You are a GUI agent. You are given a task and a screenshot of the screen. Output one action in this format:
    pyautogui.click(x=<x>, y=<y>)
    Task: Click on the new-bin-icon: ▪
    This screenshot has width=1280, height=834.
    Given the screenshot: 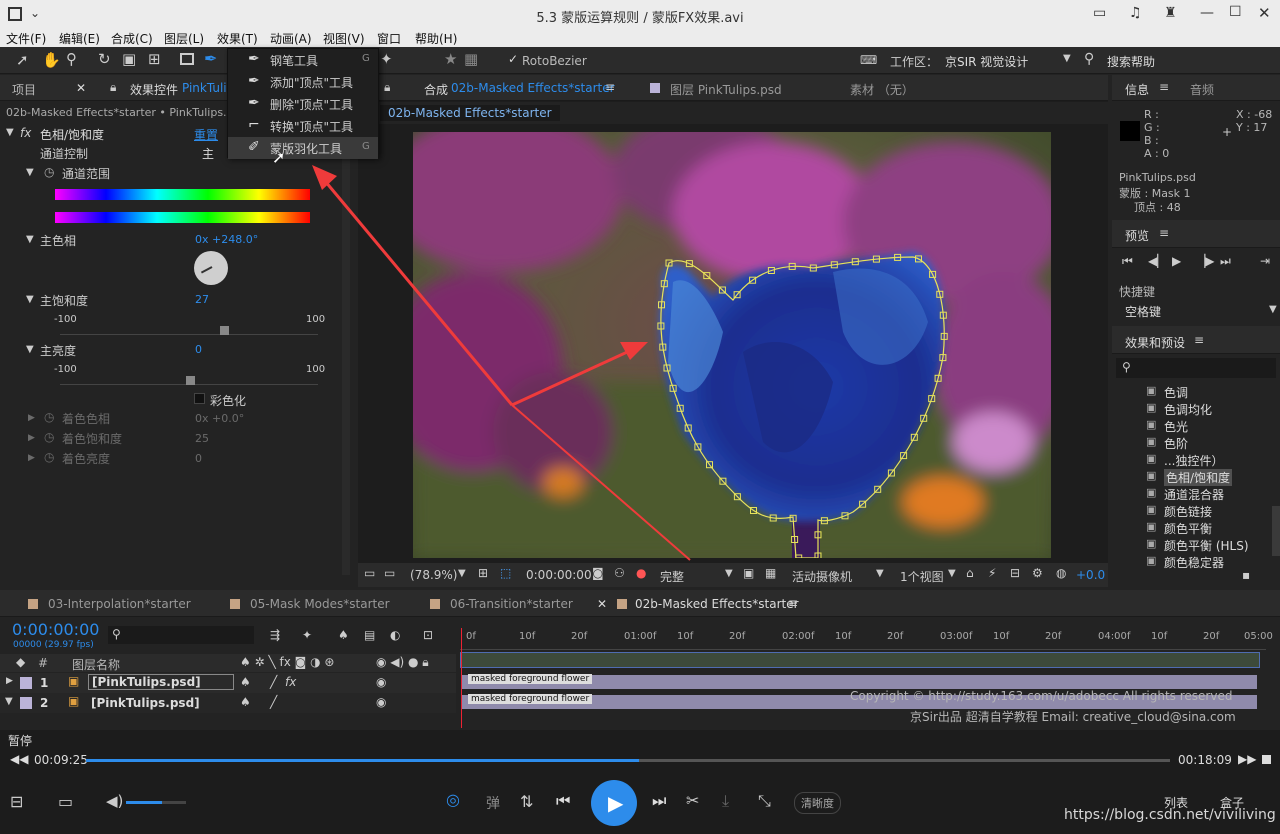 What is the action you would take?
    pyautogui.click(x=1246, y=575)
    